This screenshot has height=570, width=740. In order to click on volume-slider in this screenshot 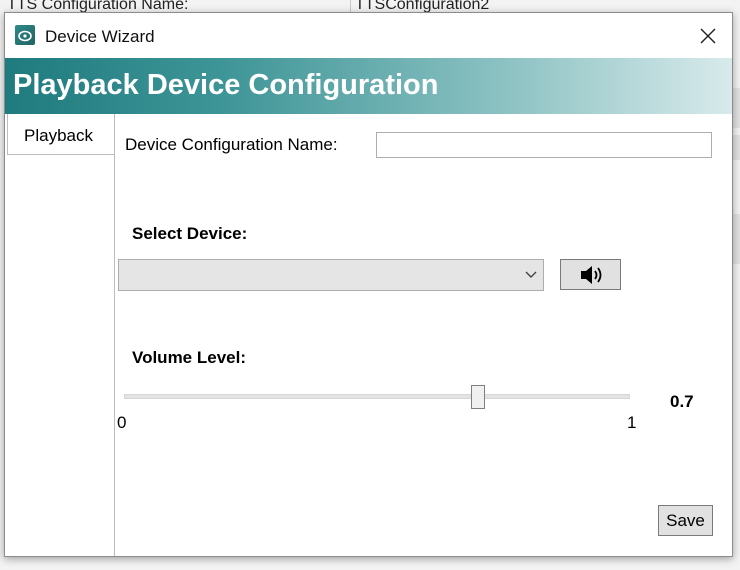, I will do `click(377, 402)`.